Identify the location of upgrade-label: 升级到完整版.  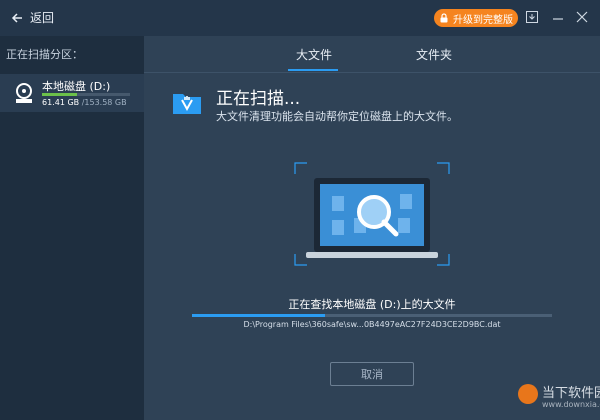
(483, 20).